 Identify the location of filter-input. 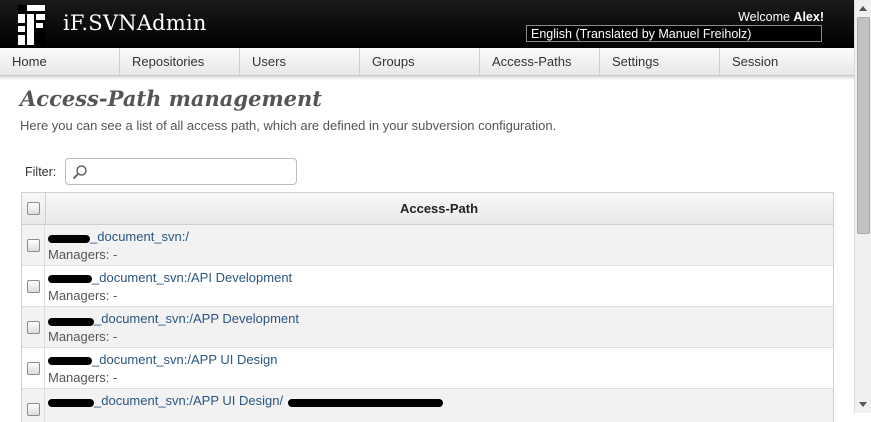
(192, 172).